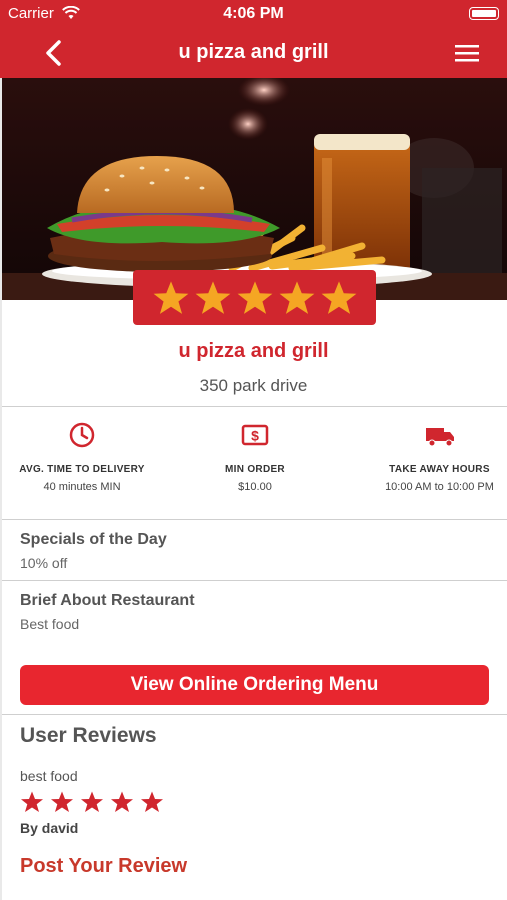 The width and height of the screenshot is (507, 900). What do you see at coordinates (254, 685) in the screenshot?
I see `view-menu-button: View Online Ordering Menu` at bounding box center [254, 685].